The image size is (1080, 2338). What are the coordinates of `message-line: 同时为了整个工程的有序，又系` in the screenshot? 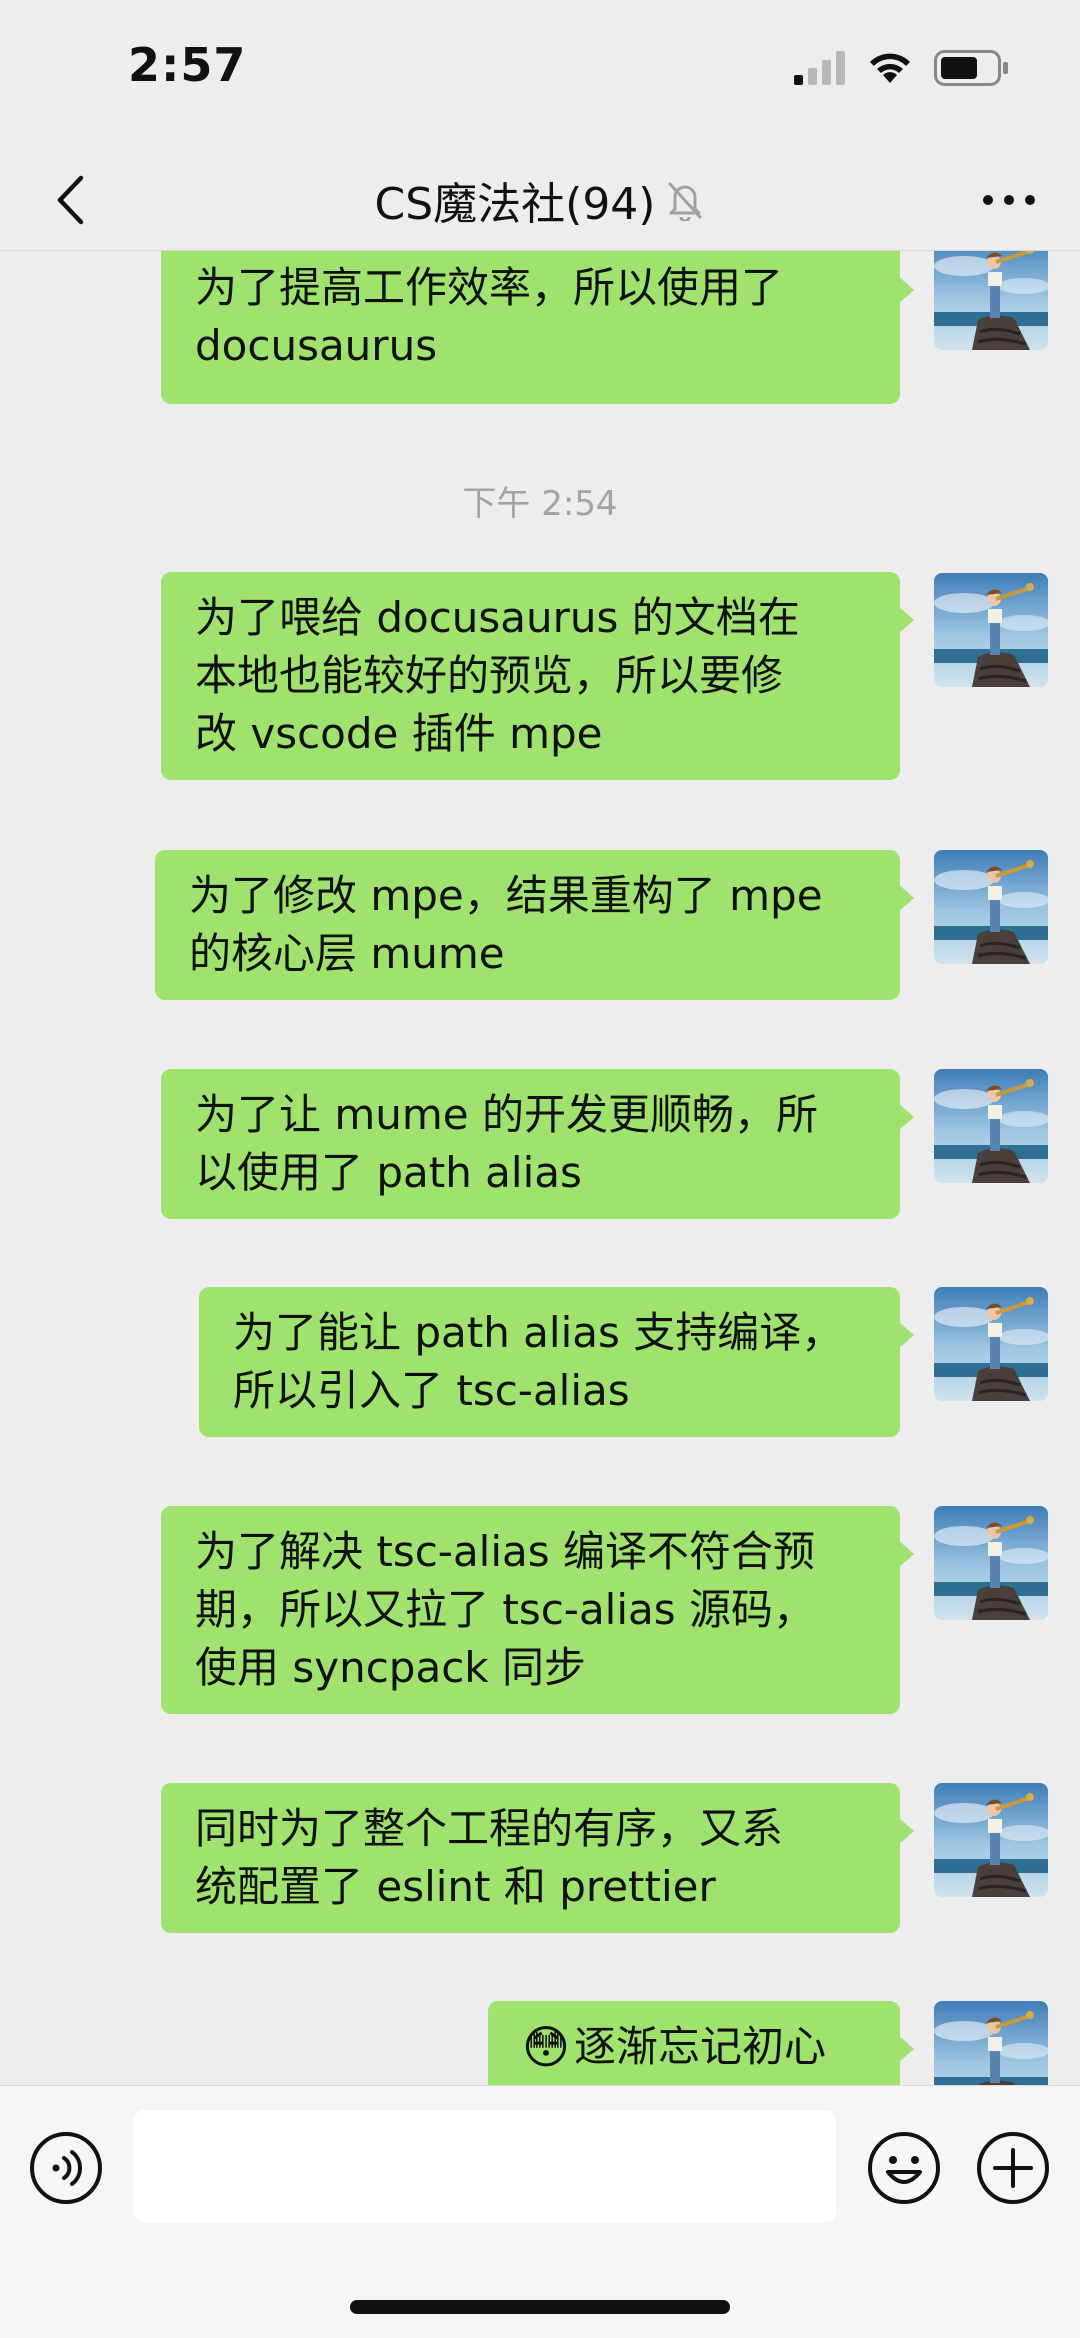 It's located at (489, 1828).